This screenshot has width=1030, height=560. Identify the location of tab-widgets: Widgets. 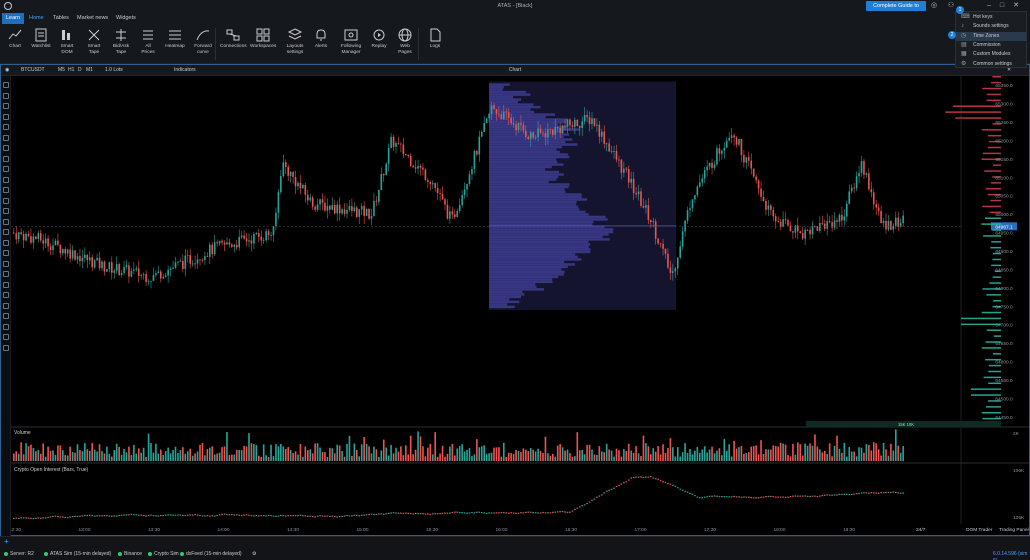
(126, 18).